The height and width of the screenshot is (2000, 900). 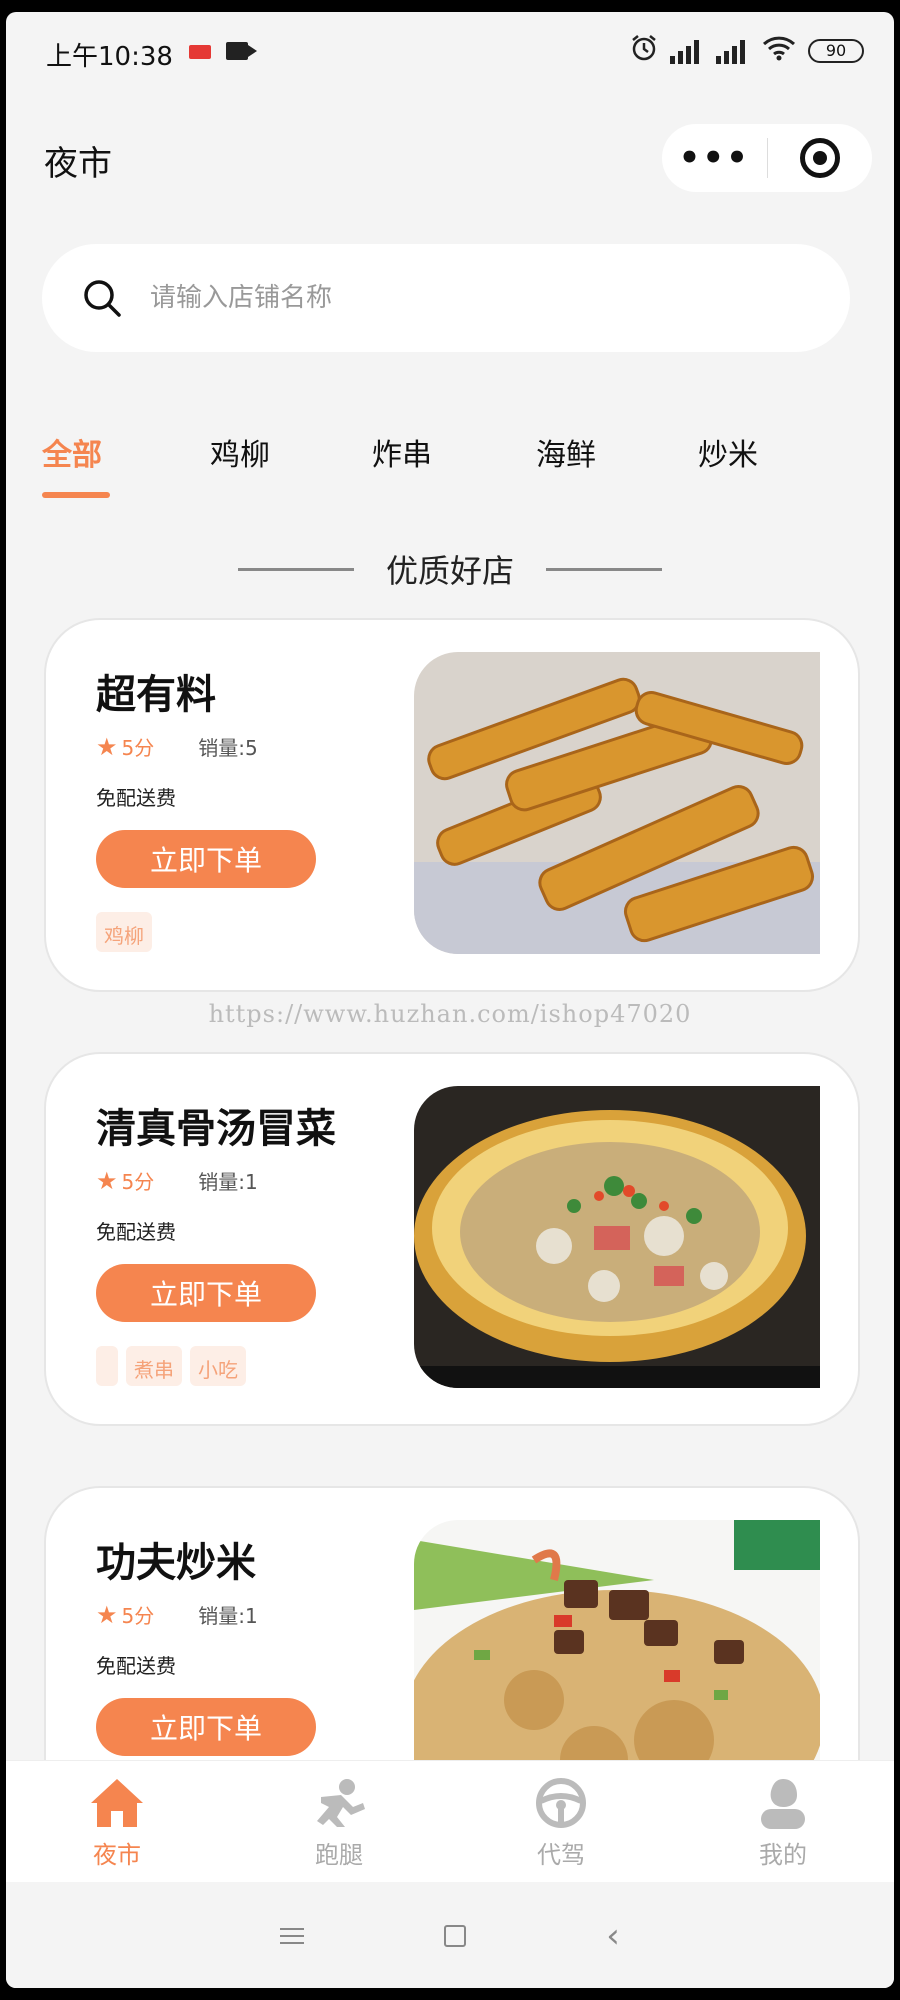 I want to click on user-icon, so click(x=783, y=1804).